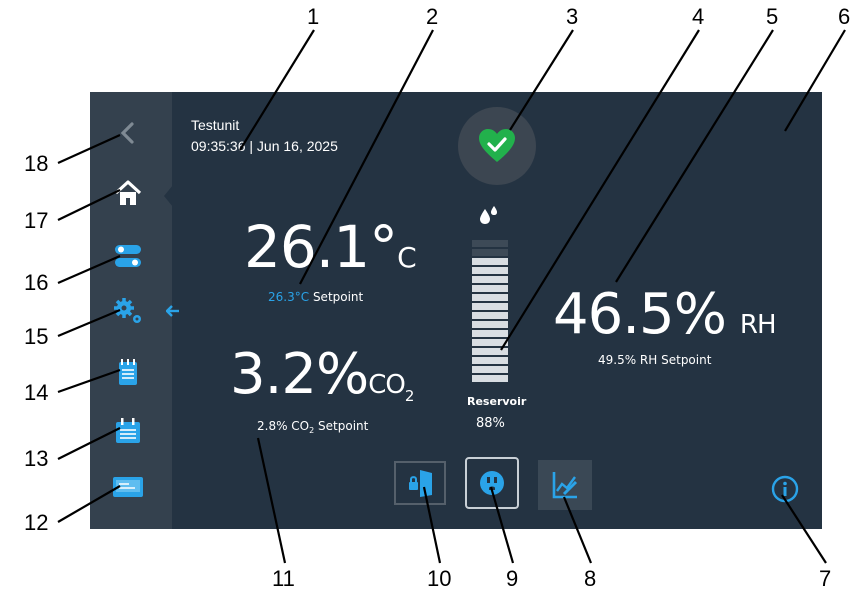  I want to click on callout-2: 2, so click(432, 16).